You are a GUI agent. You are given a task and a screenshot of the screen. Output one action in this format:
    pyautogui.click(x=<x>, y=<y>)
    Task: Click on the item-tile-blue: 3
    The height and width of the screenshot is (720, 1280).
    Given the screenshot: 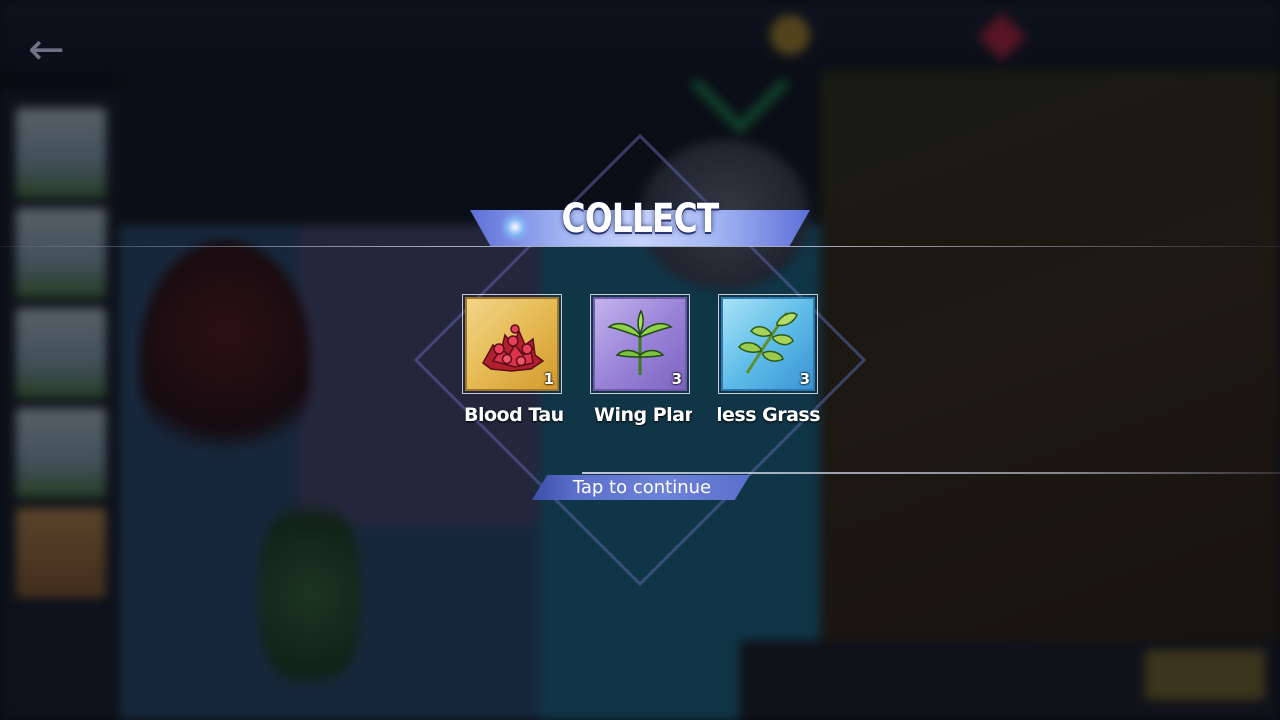 What is the action you would take?
    pyautogui.click(x=768, y=344)
    